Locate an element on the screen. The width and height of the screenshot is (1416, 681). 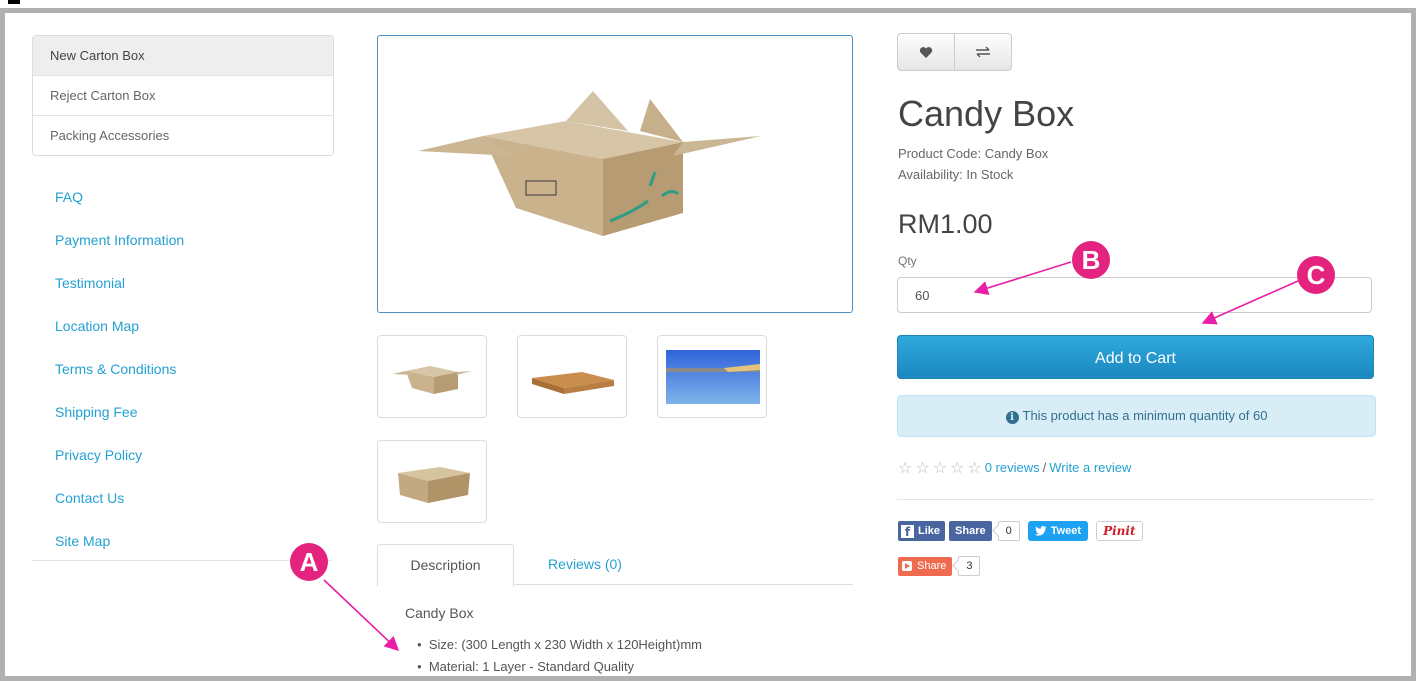
open-carton-box-image is located at coordinates (589, 163).